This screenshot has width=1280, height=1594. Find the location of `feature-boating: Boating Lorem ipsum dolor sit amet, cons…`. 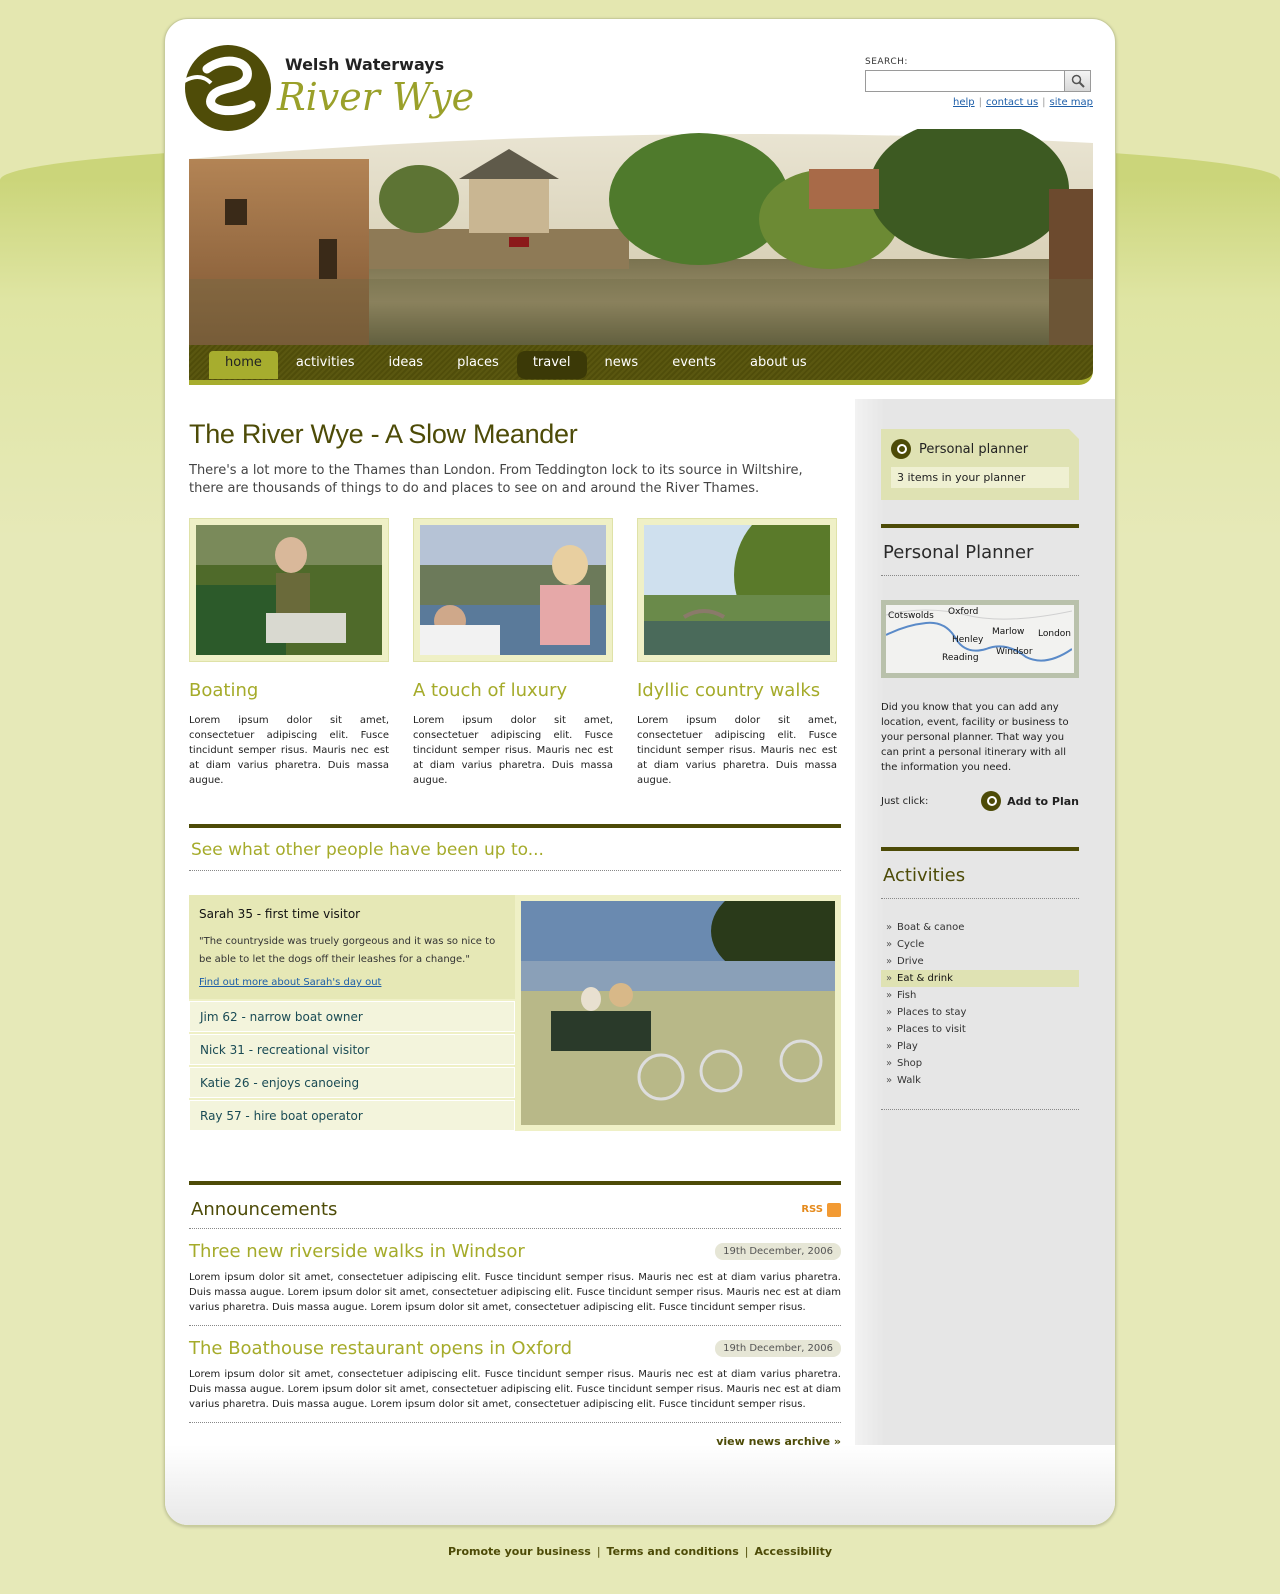

feature-boating: Boating Lorem ipsum dolor sit amet, cons… is located at coordinates (289, 653).